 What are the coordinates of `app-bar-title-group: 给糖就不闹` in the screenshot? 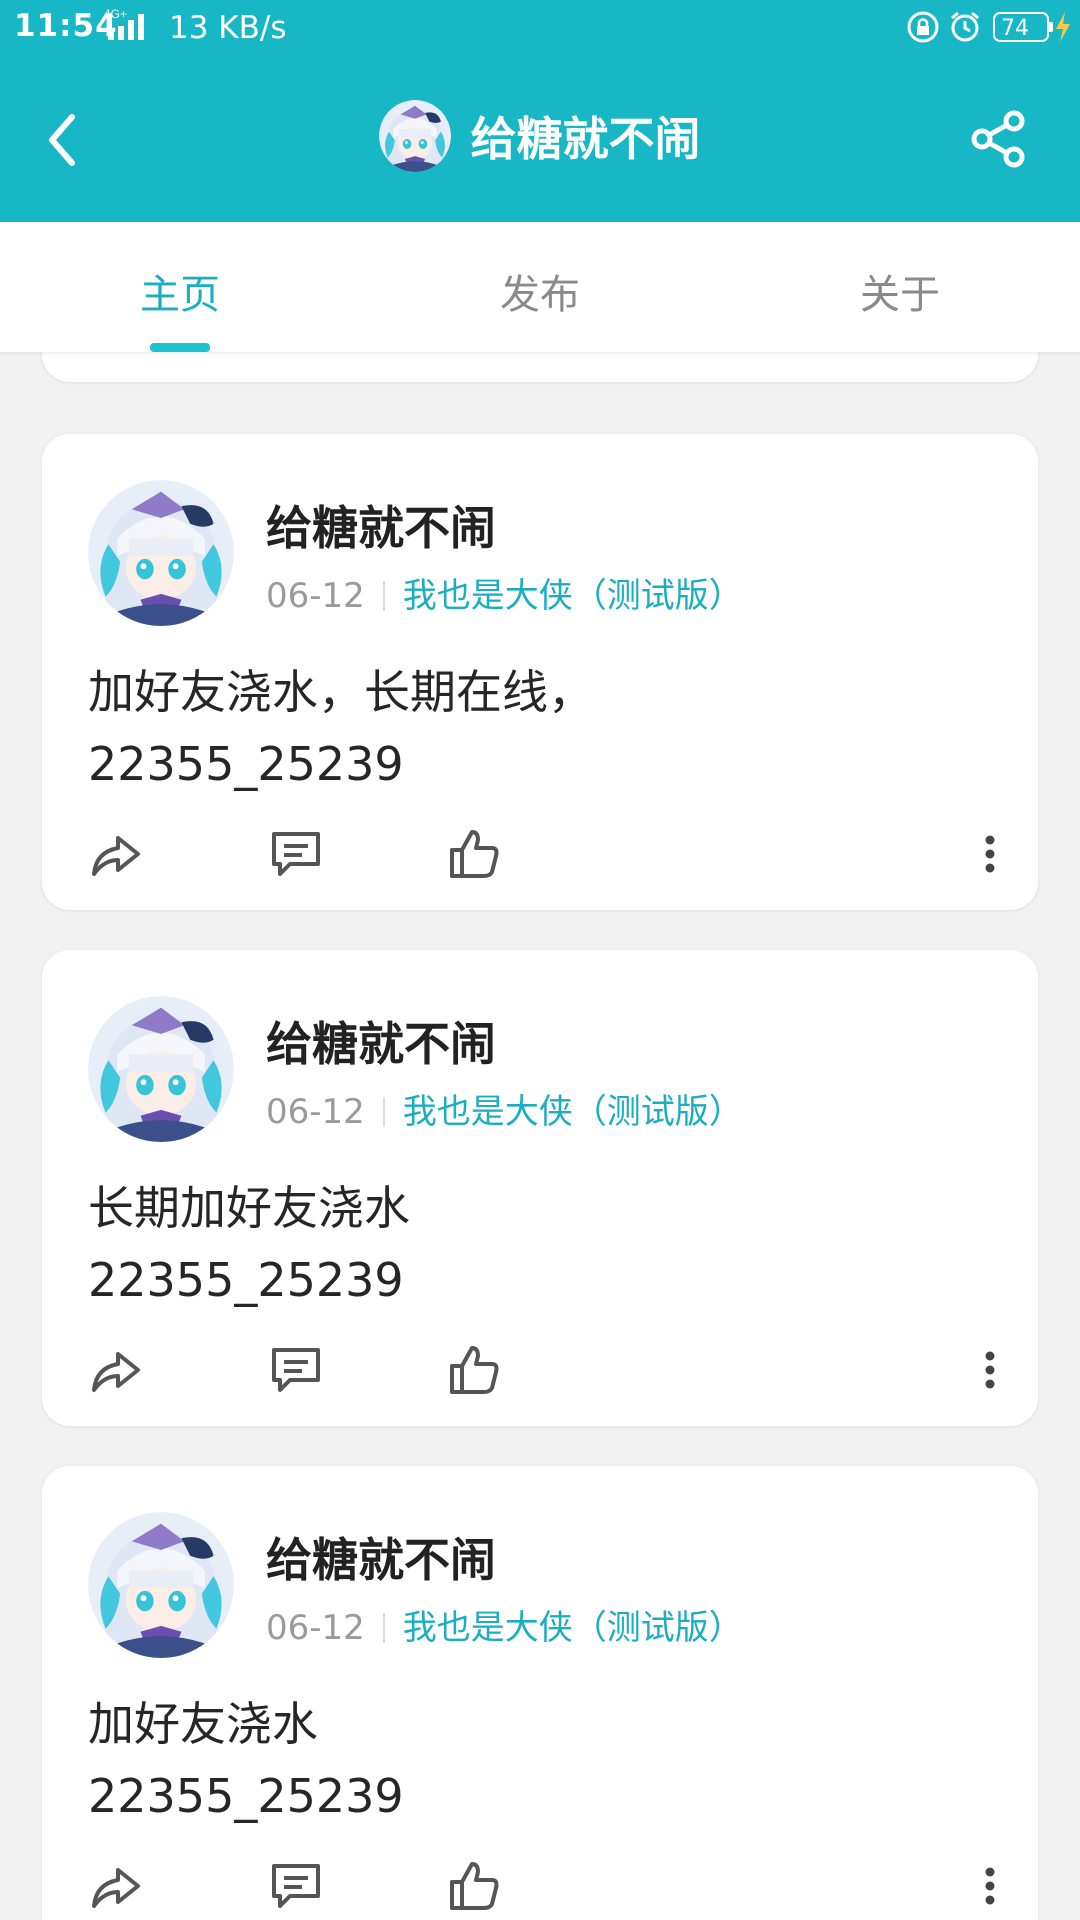 It's located at (540, 136).